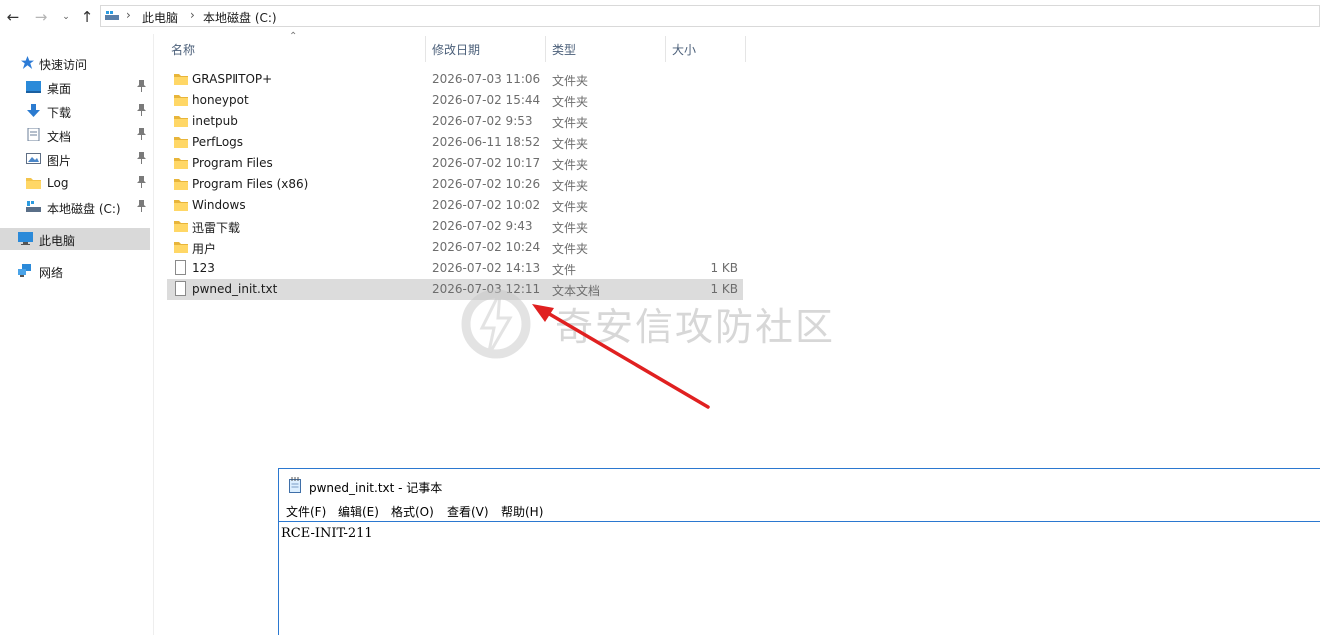 The width and height of the screenshot is (1320, 635). Describe the element at coordinates (33, 87) in the screenshot. I see `desktop-icon` at that location.